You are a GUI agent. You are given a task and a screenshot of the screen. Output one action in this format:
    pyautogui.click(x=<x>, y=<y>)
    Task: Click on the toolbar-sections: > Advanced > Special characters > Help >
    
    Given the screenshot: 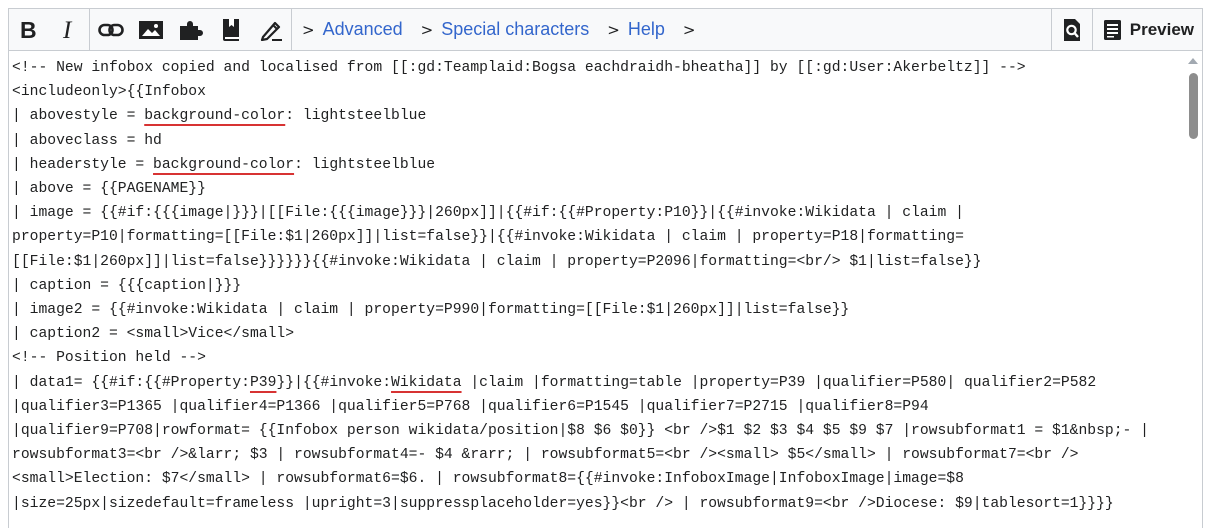 What is the action you would take?
    pyautogui.click(x=502, y=29)
    